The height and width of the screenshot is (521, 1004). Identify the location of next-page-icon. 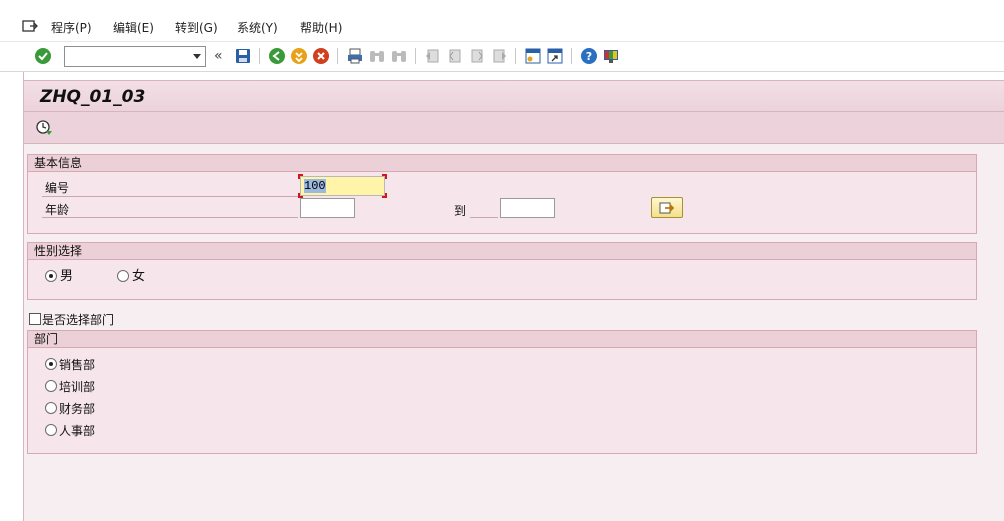
(477, 56).